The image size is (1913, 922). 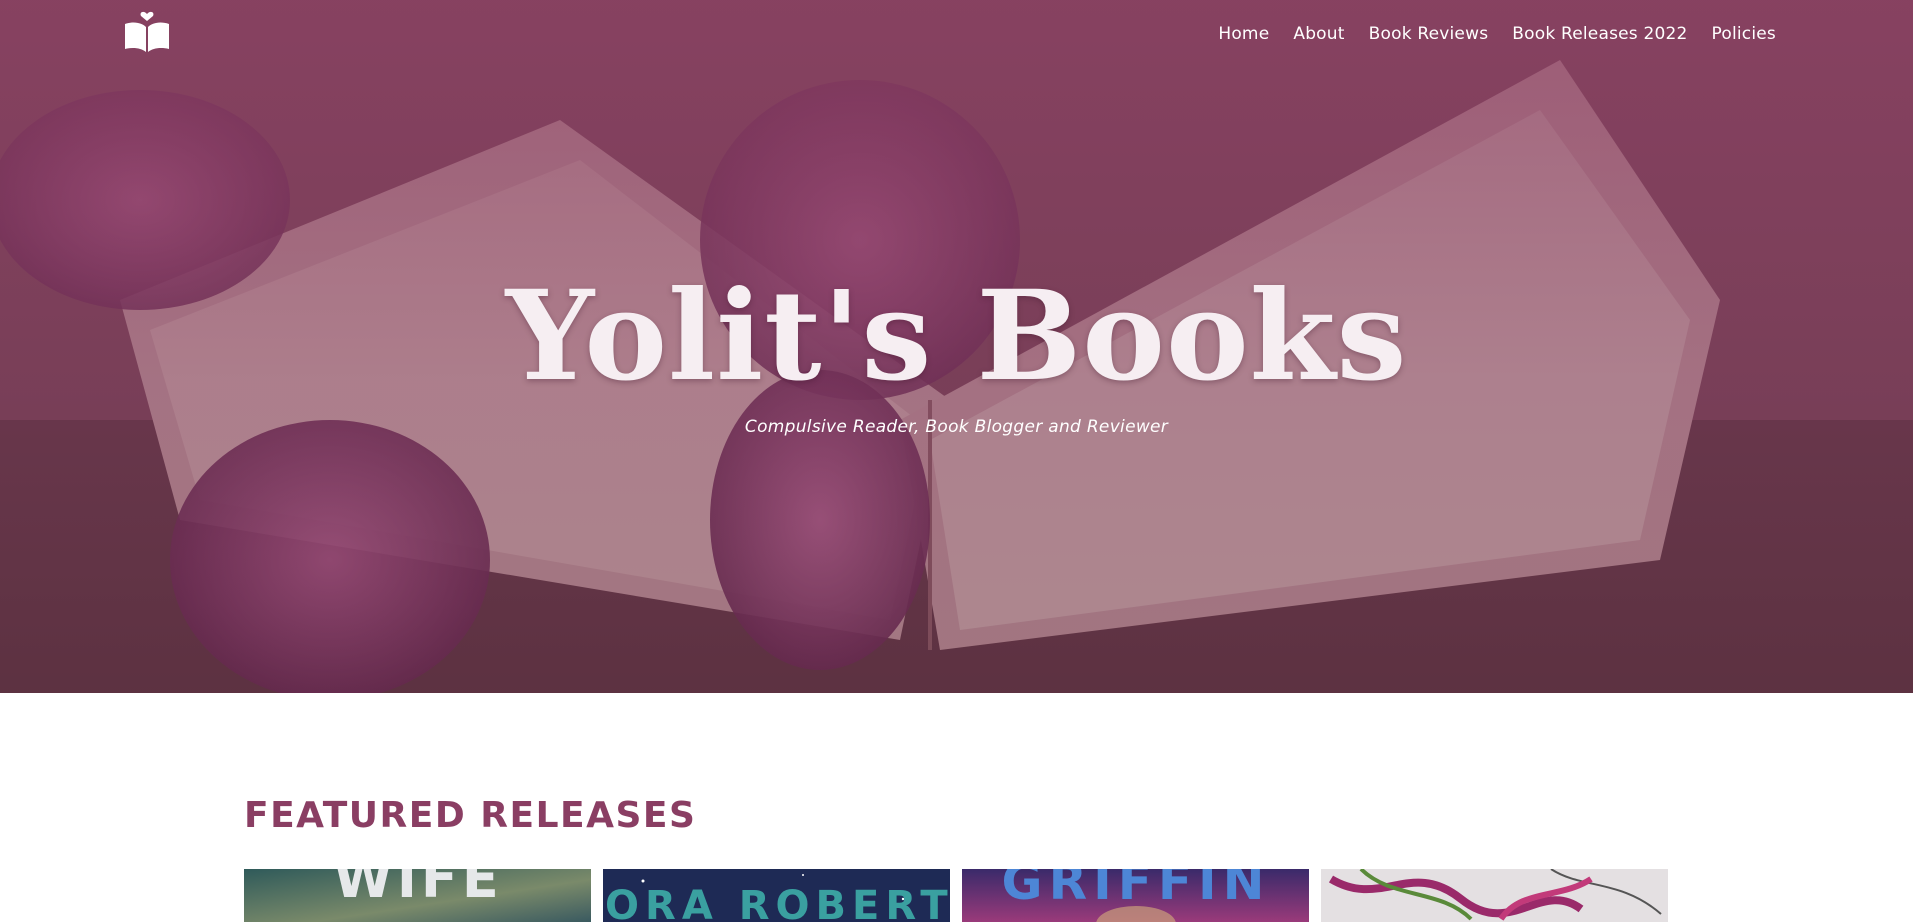 I want to click on book-cover-3-image: GRIFFIN, so click(x=1135, y=895).